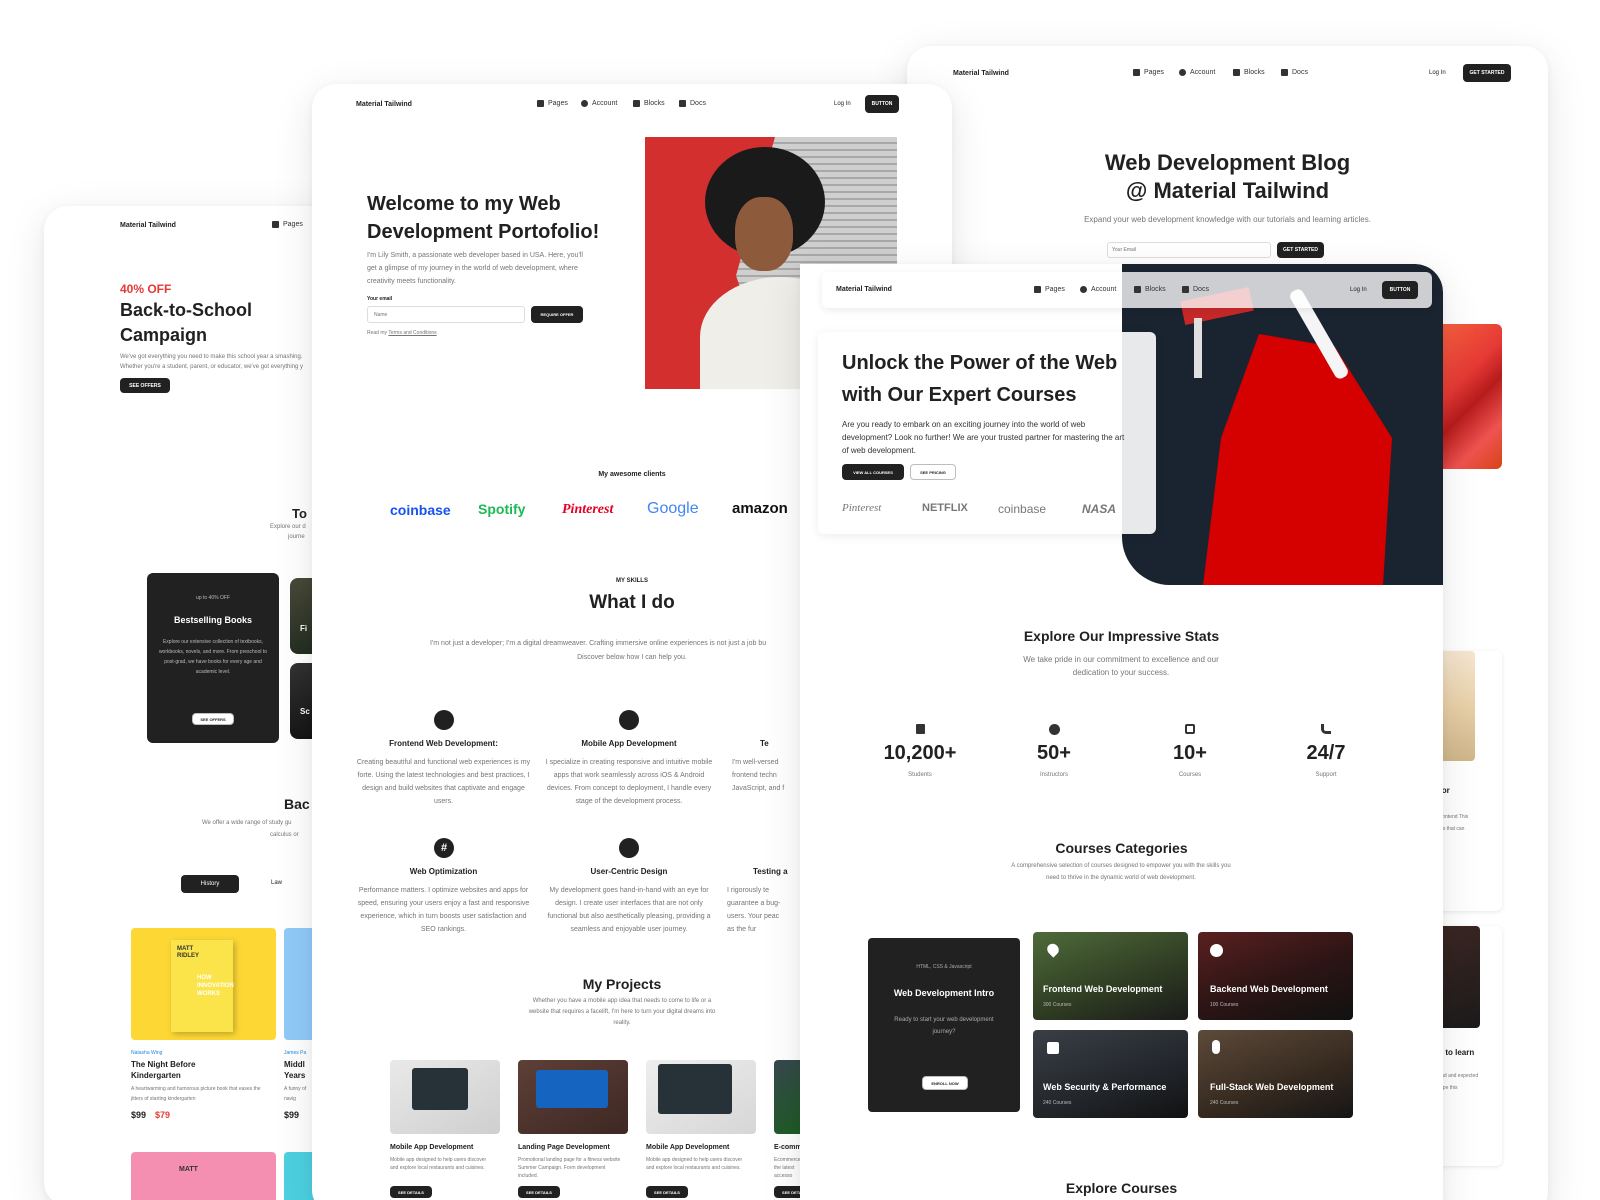 The image size is (1600, 1200). What do you see at coordinates (920, 753) in the screenshot?
I see `stat-value: 10,200+` at bounding box center [920, 753].